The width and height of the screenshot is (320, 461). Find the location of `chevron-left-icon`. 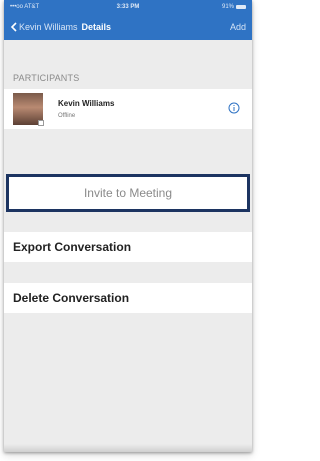

chevron-left-icon is located at coordinates (13, 27).